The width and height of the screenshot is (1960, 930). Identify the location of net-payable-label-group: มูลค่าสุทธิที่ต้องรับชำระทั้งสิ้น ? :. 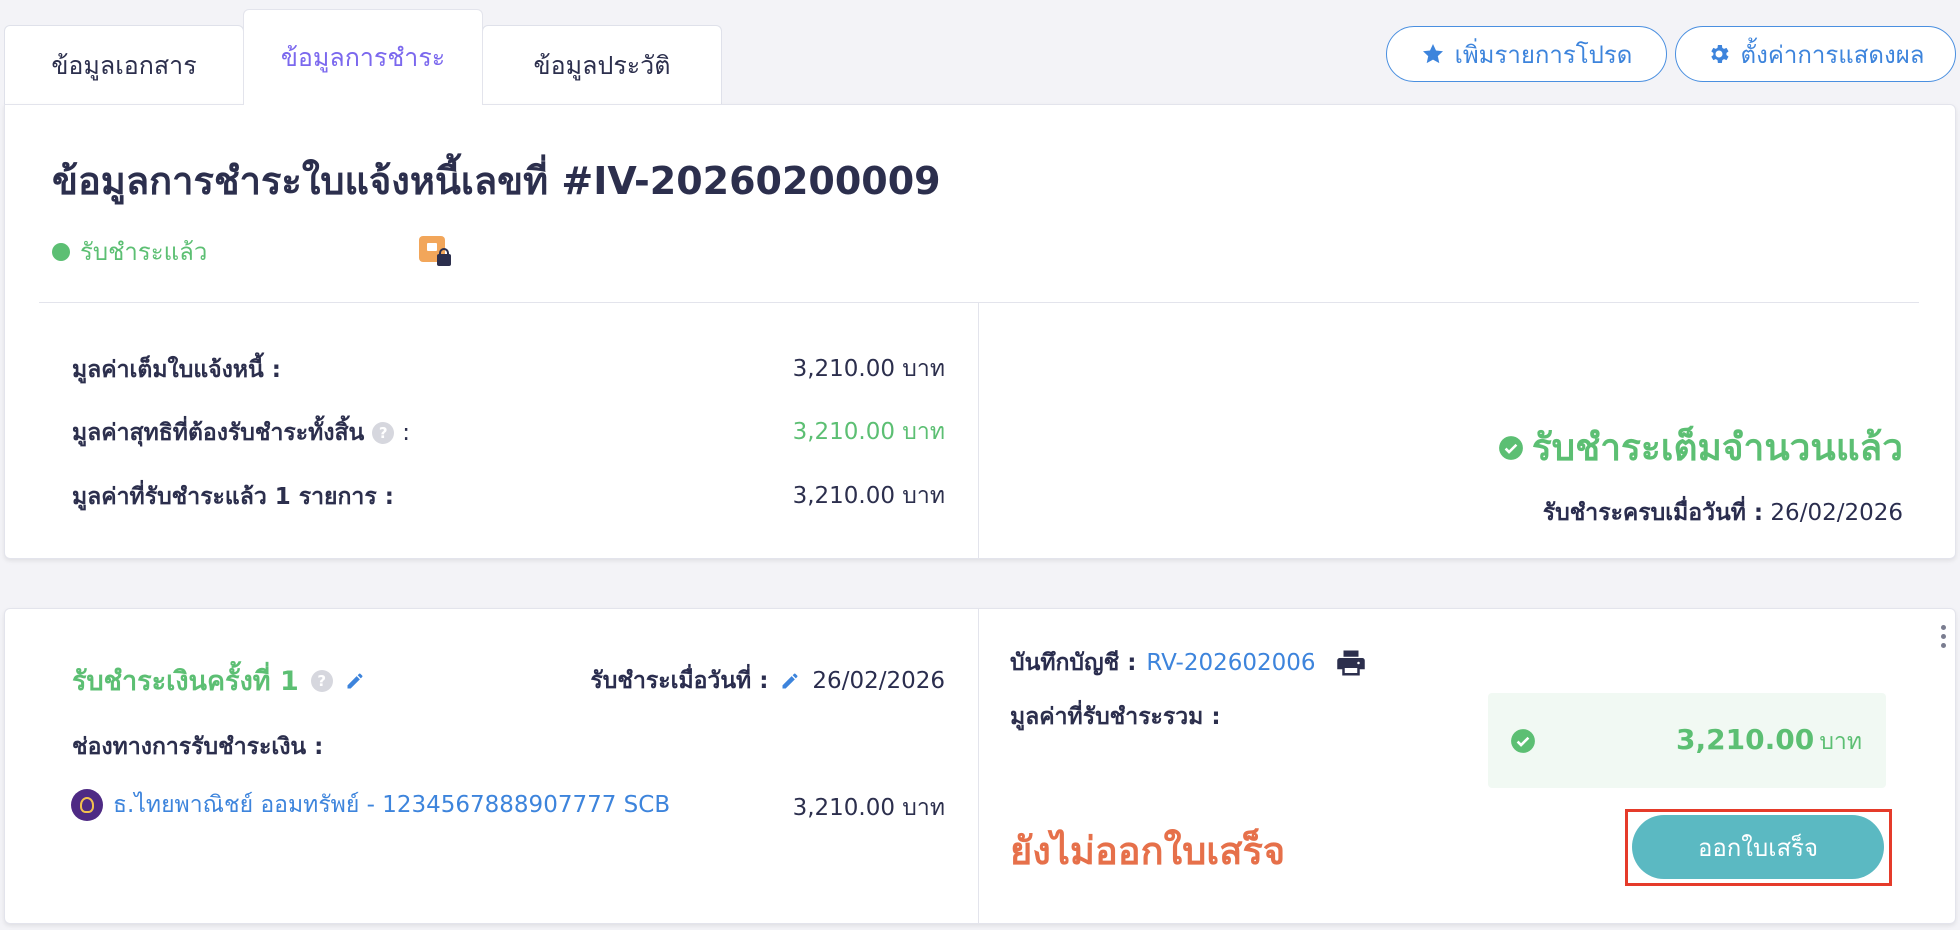
(241, 433).